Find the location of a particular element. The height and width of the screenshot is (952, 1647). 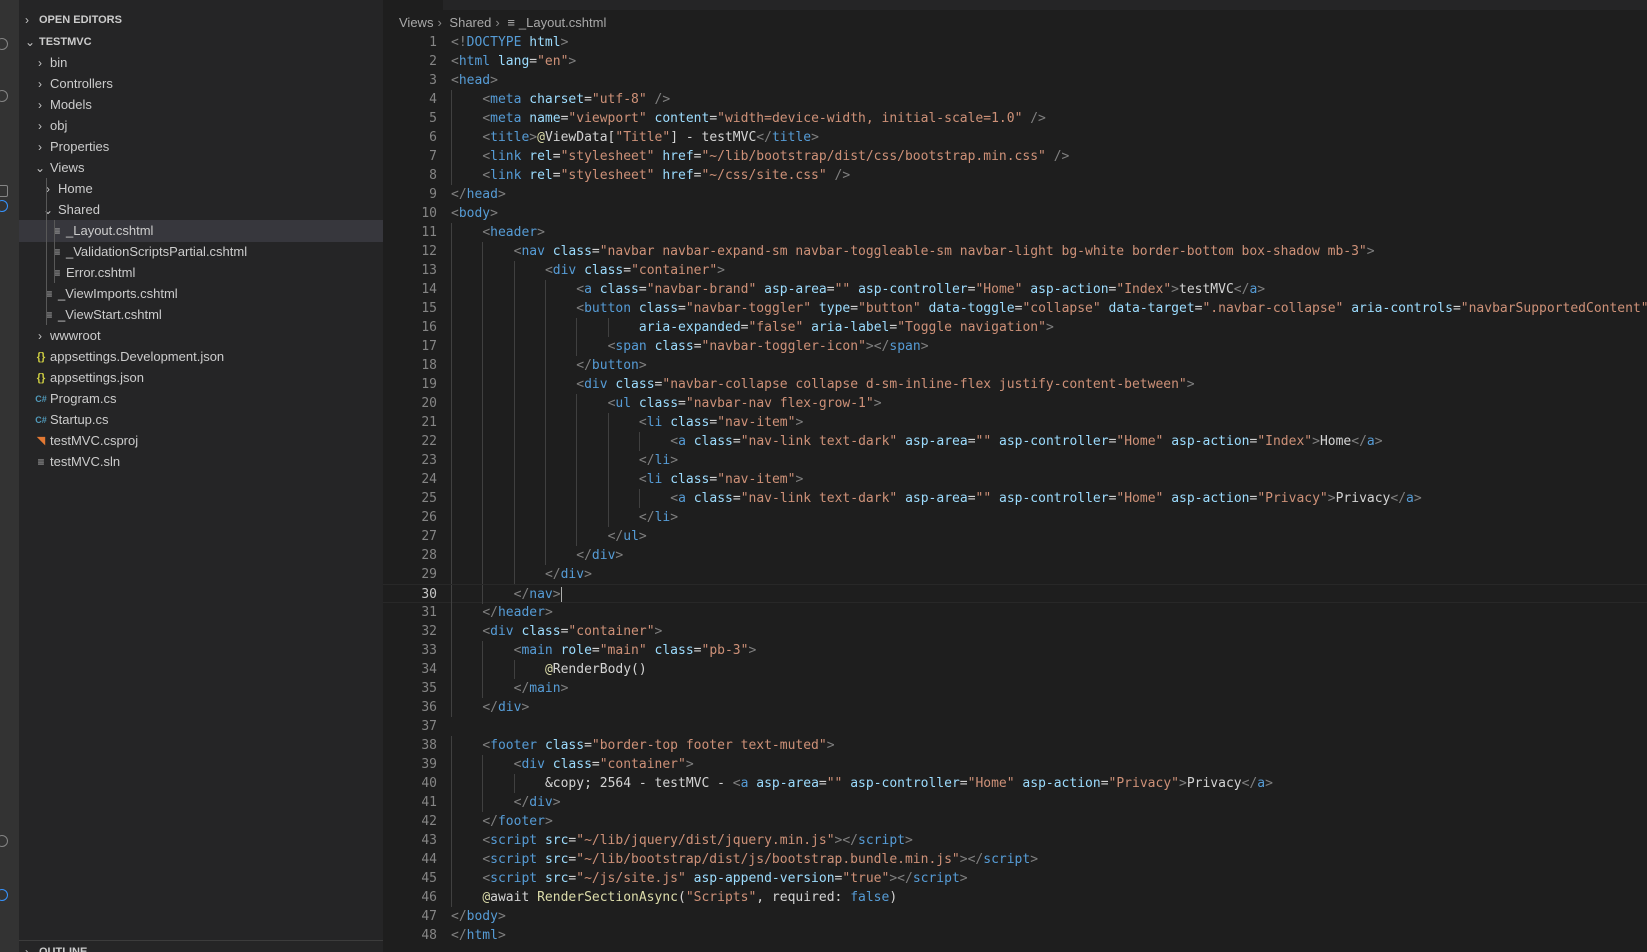

clock-icon is located at coordinates (4, 206).